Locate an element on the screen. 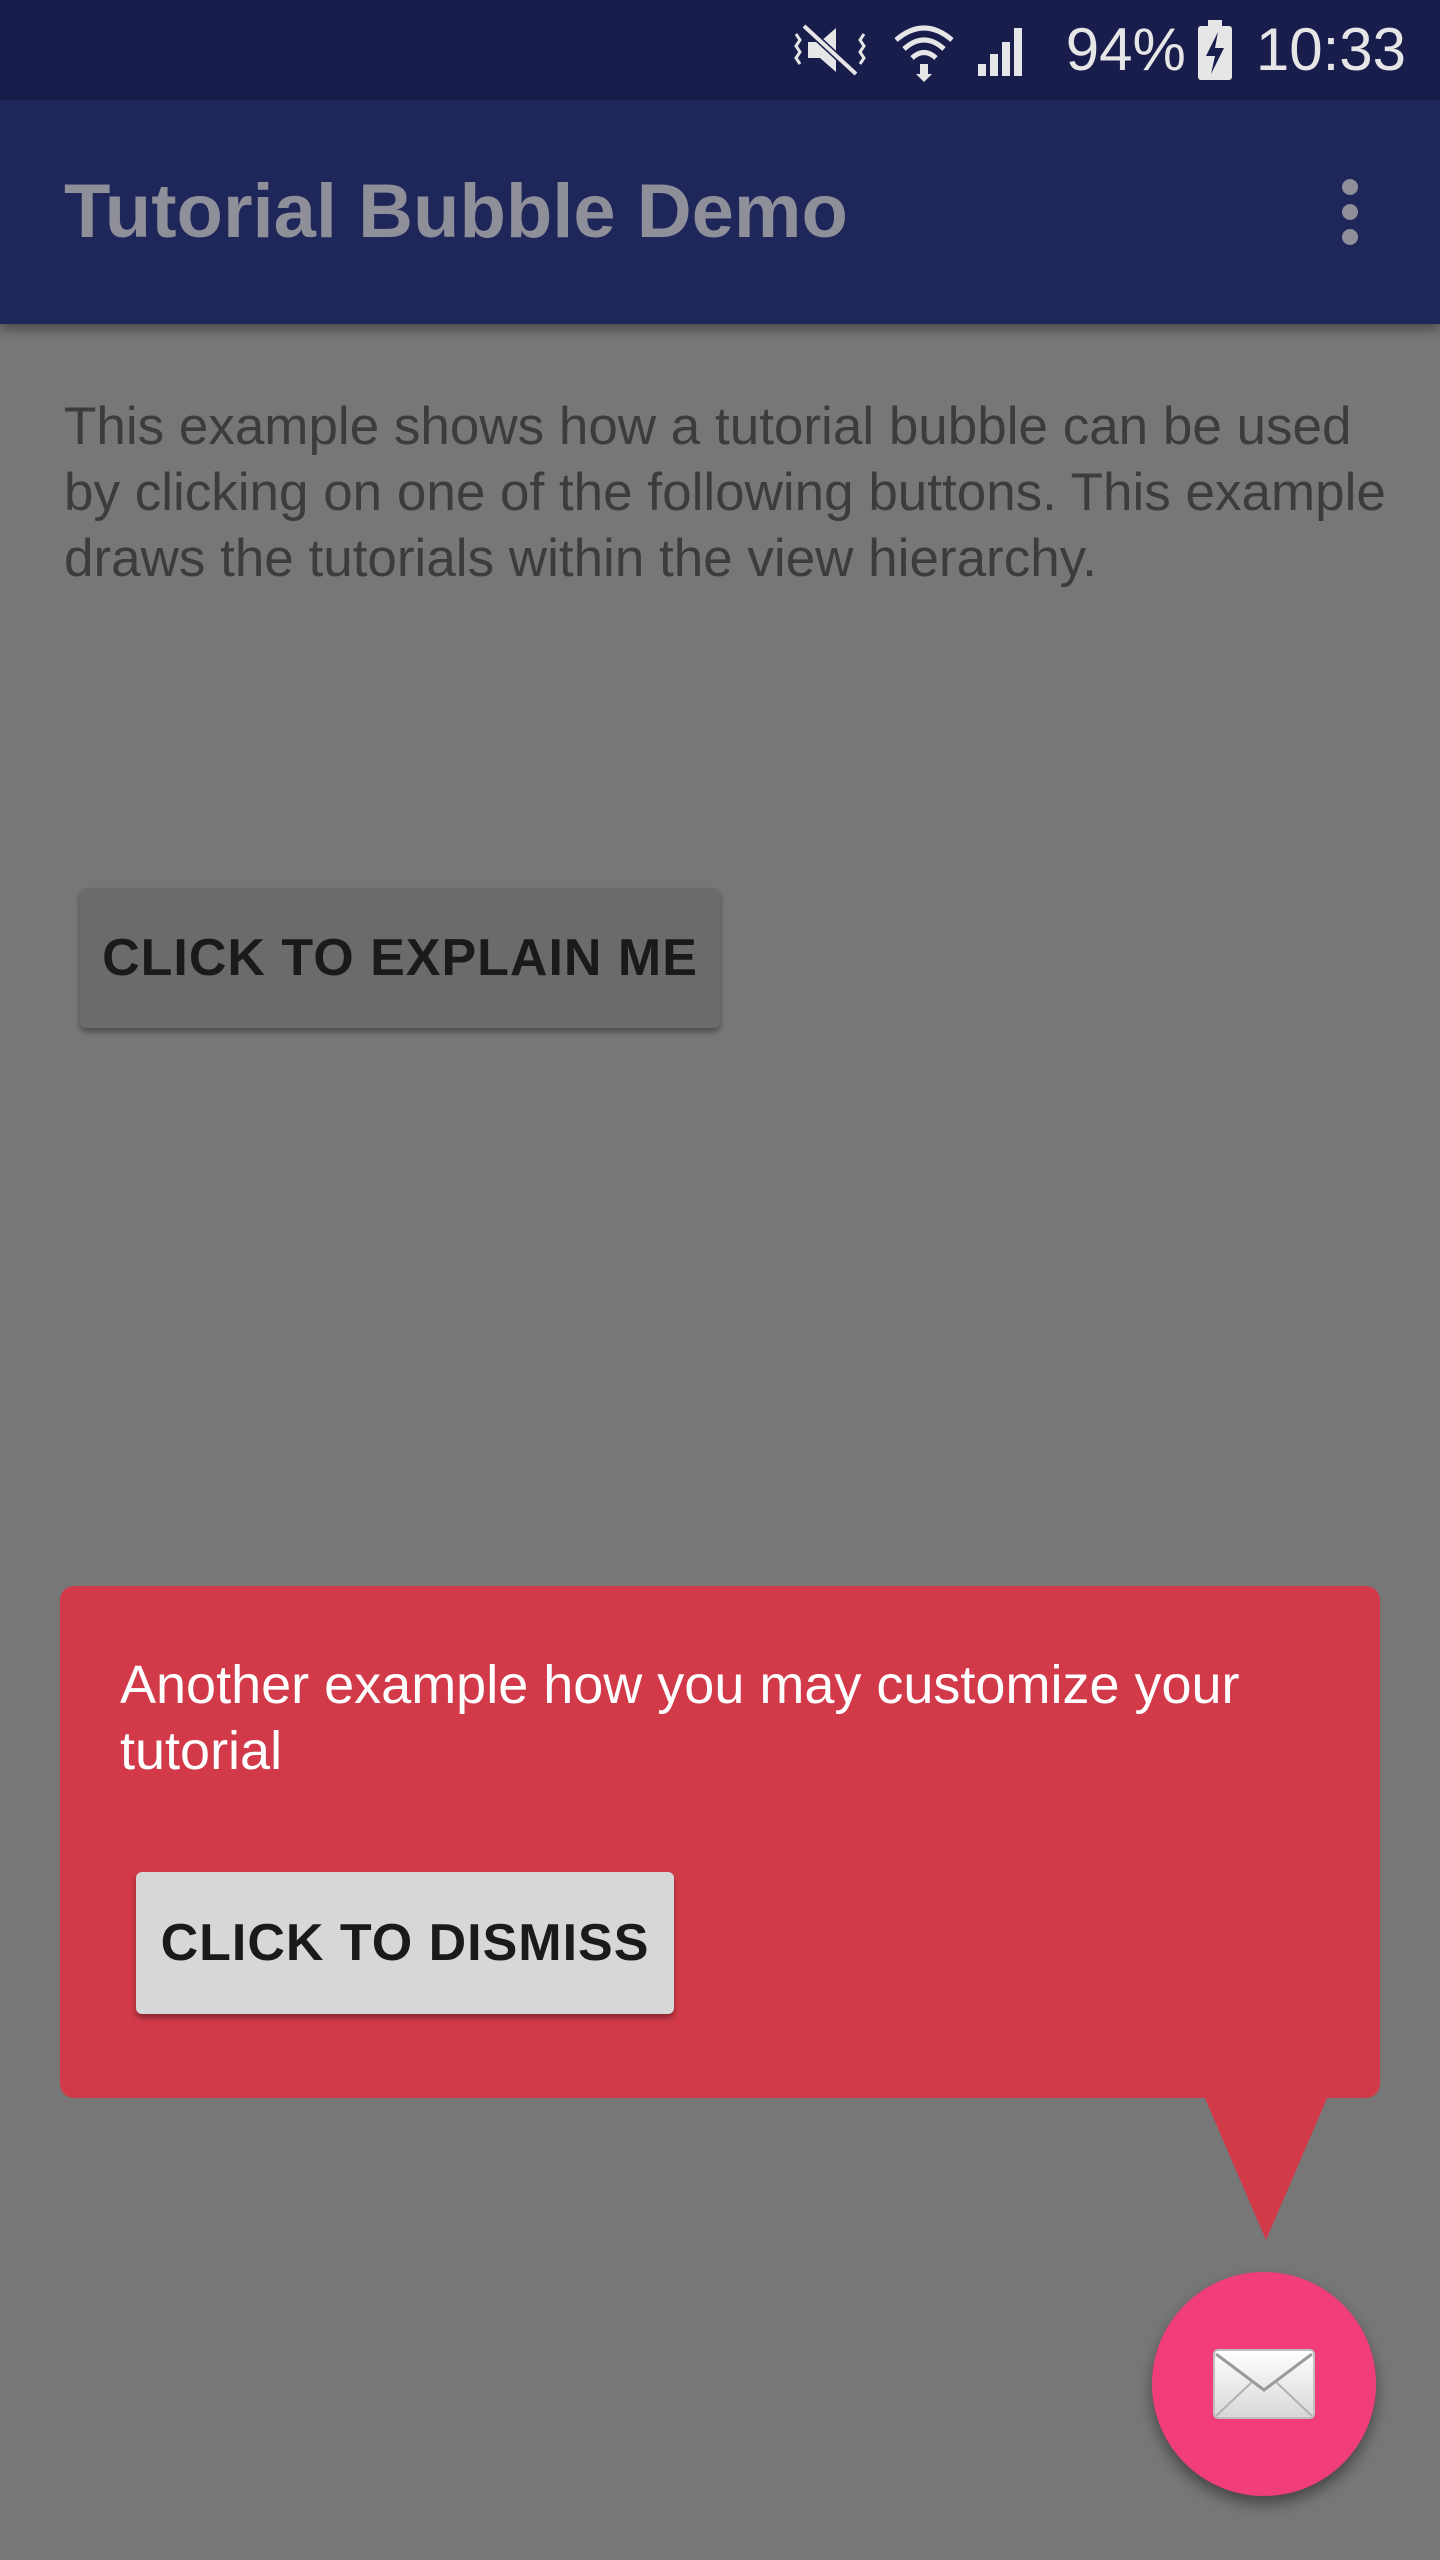 Image resolution: width=1440 pixels, height=2560 pixels. wifi-icon is located at coordinates (924, 50).